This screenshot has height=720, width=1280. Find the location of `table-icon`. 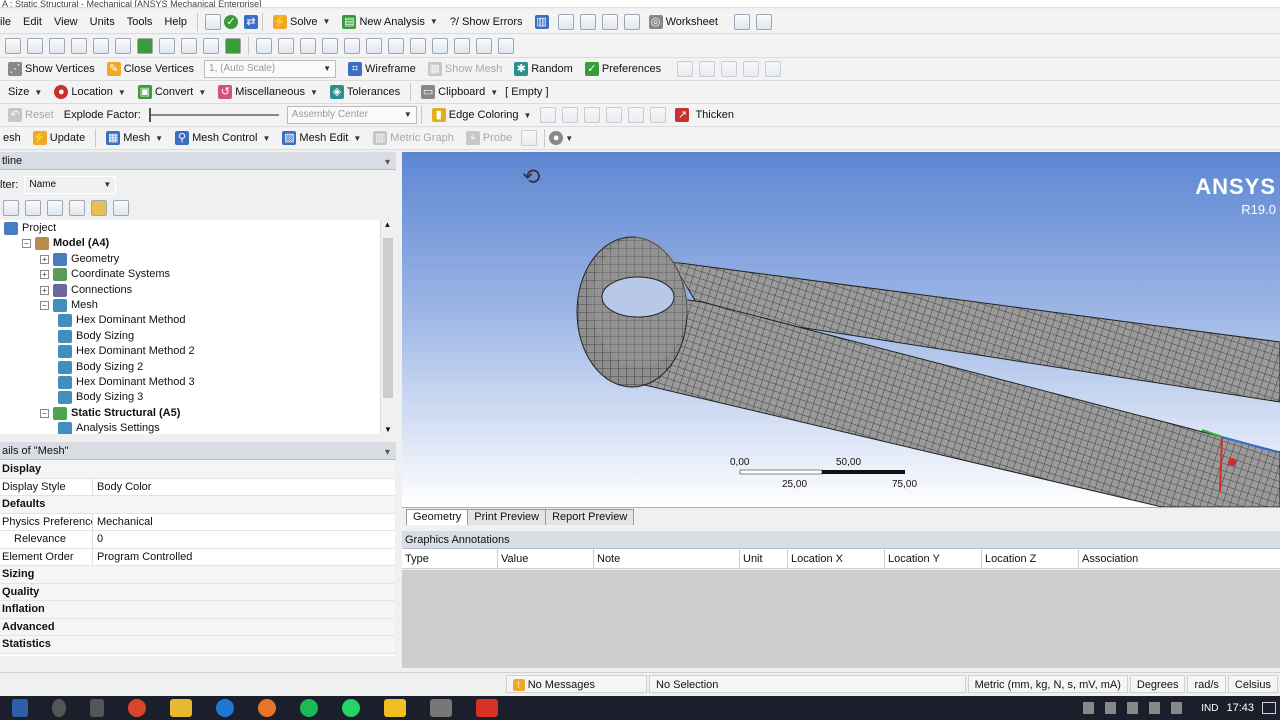

table-icon is located at coordinates (587, 21).